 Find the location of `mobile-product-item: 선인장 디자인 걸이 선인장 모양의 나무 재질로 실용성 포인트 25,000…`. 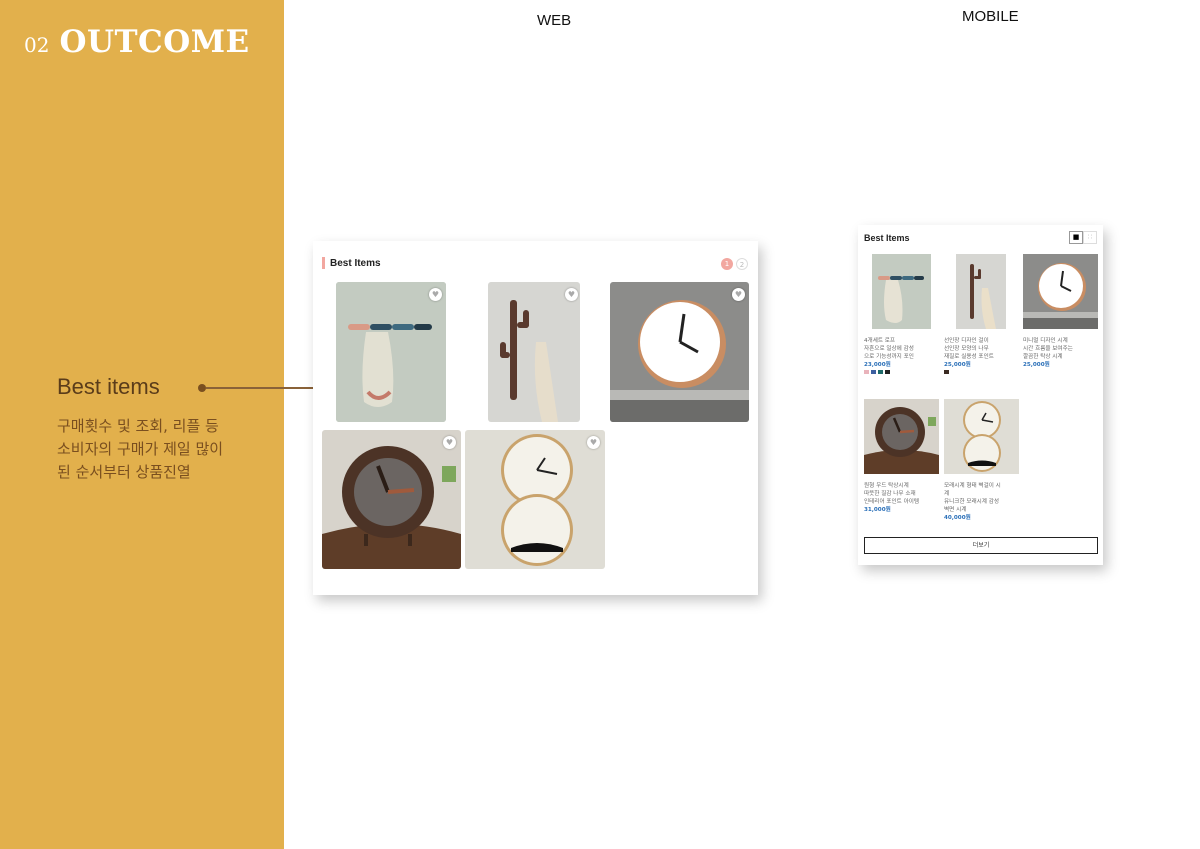

mobile-product-item: 선인장 디자인 걸이 선인장 모양의 나무 재질로 실용성 포인트 25,000… is located at coordinates (981, 314).